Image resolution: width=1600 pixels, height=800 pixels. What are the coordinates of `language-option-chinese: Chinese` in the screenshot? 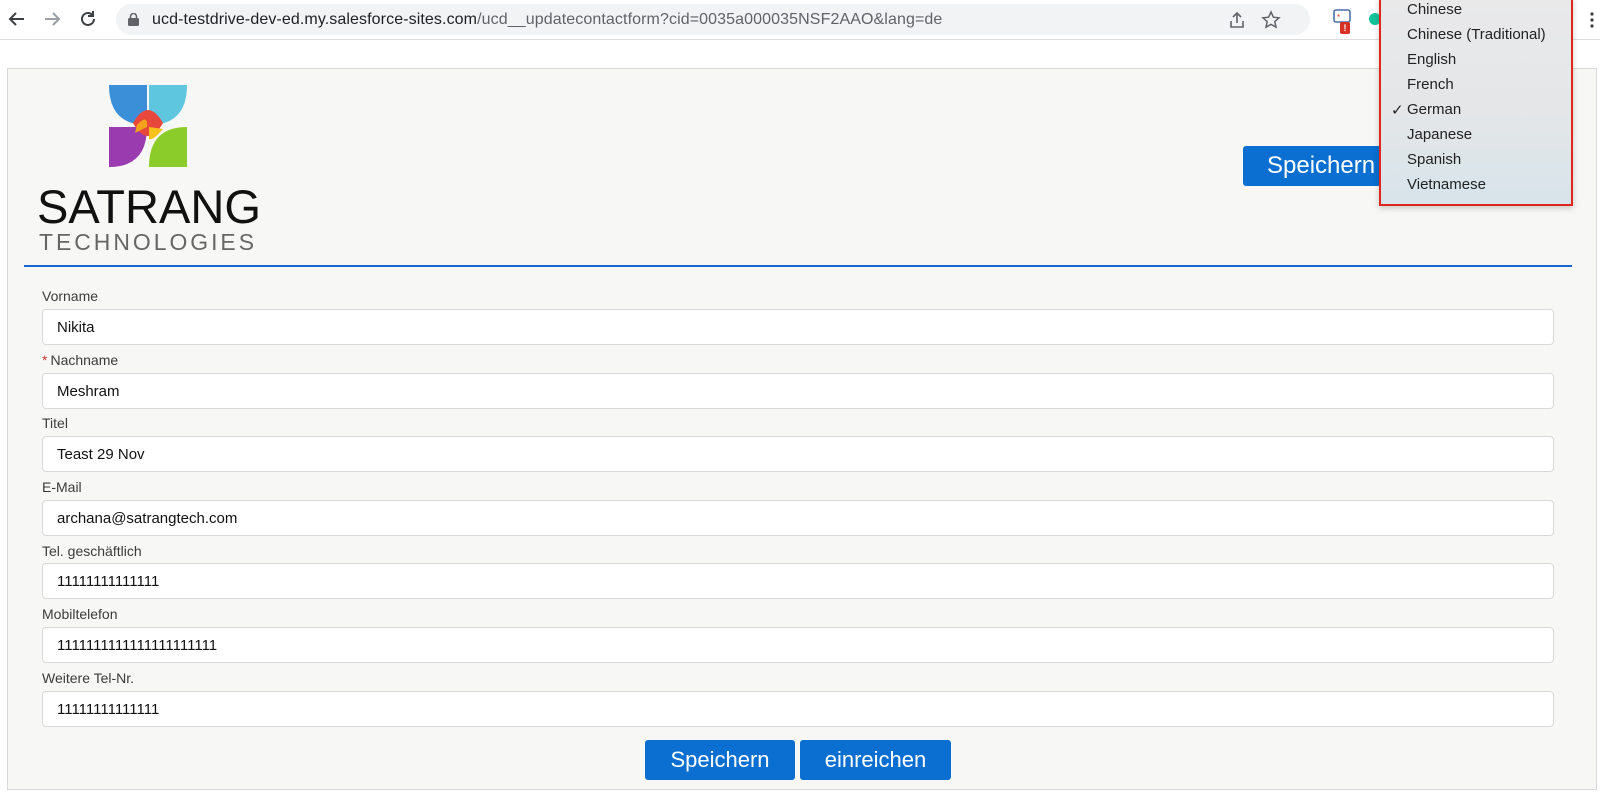 It's located at (1434, 9).